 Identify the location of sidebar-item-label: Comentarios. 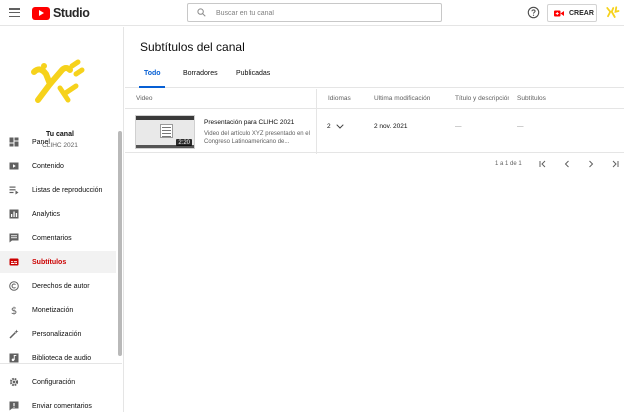
(52, 238).